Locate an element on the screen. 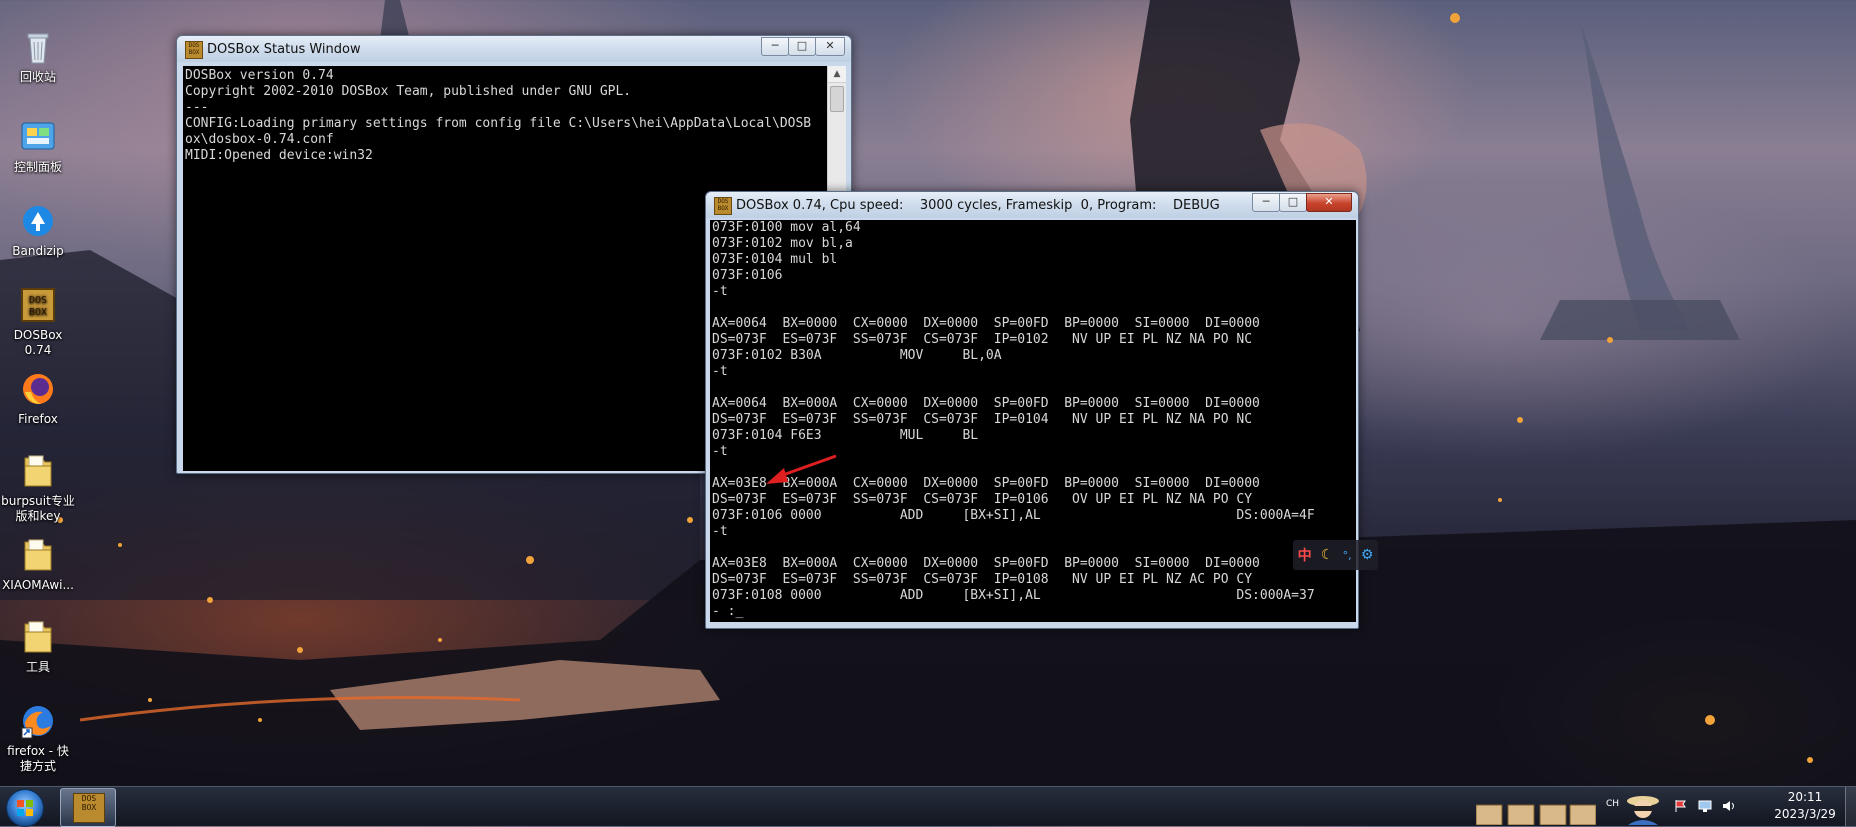 The height and width of the screenshot is (827, 1856). desktop-icon-tools-folder: 工具 is located at coordinates (38, 646).